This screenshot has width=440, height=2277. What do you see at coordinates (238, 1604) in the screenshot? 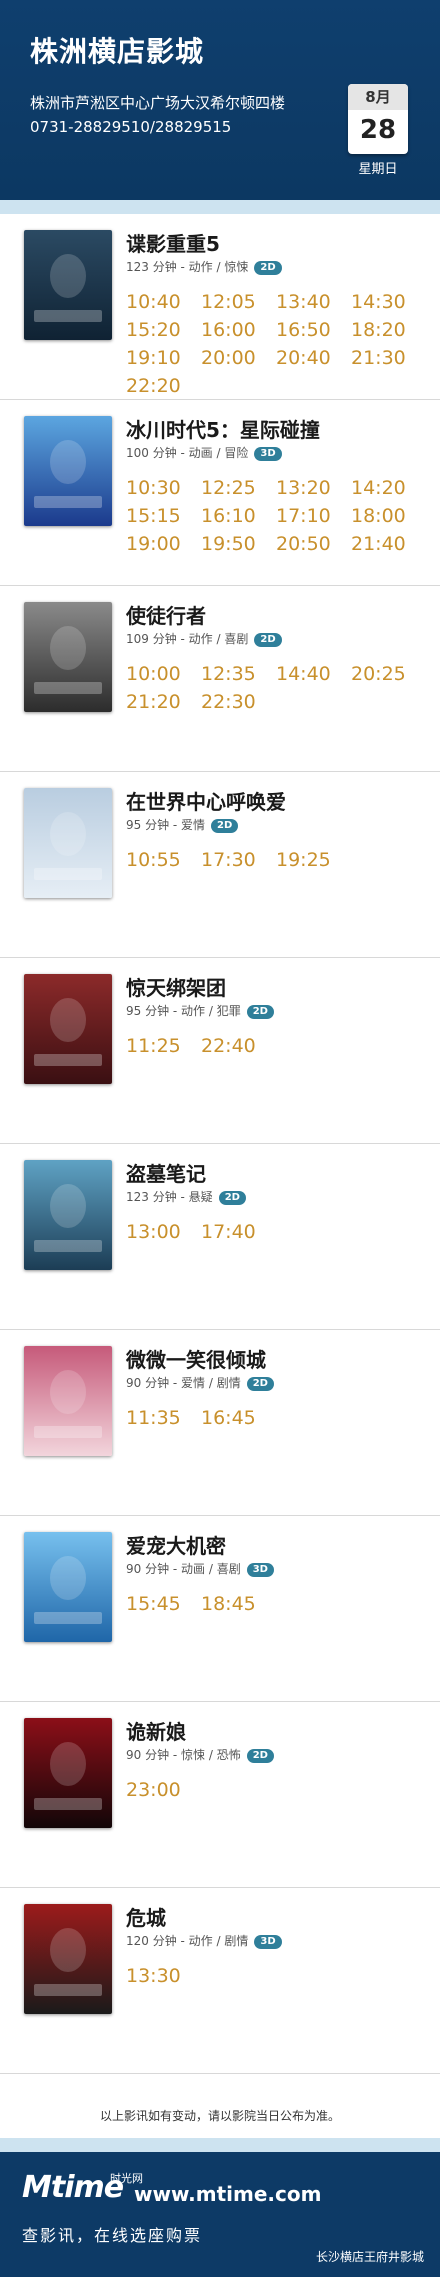
I see `showtime: 18:45` at bounding box center [238, 1604].